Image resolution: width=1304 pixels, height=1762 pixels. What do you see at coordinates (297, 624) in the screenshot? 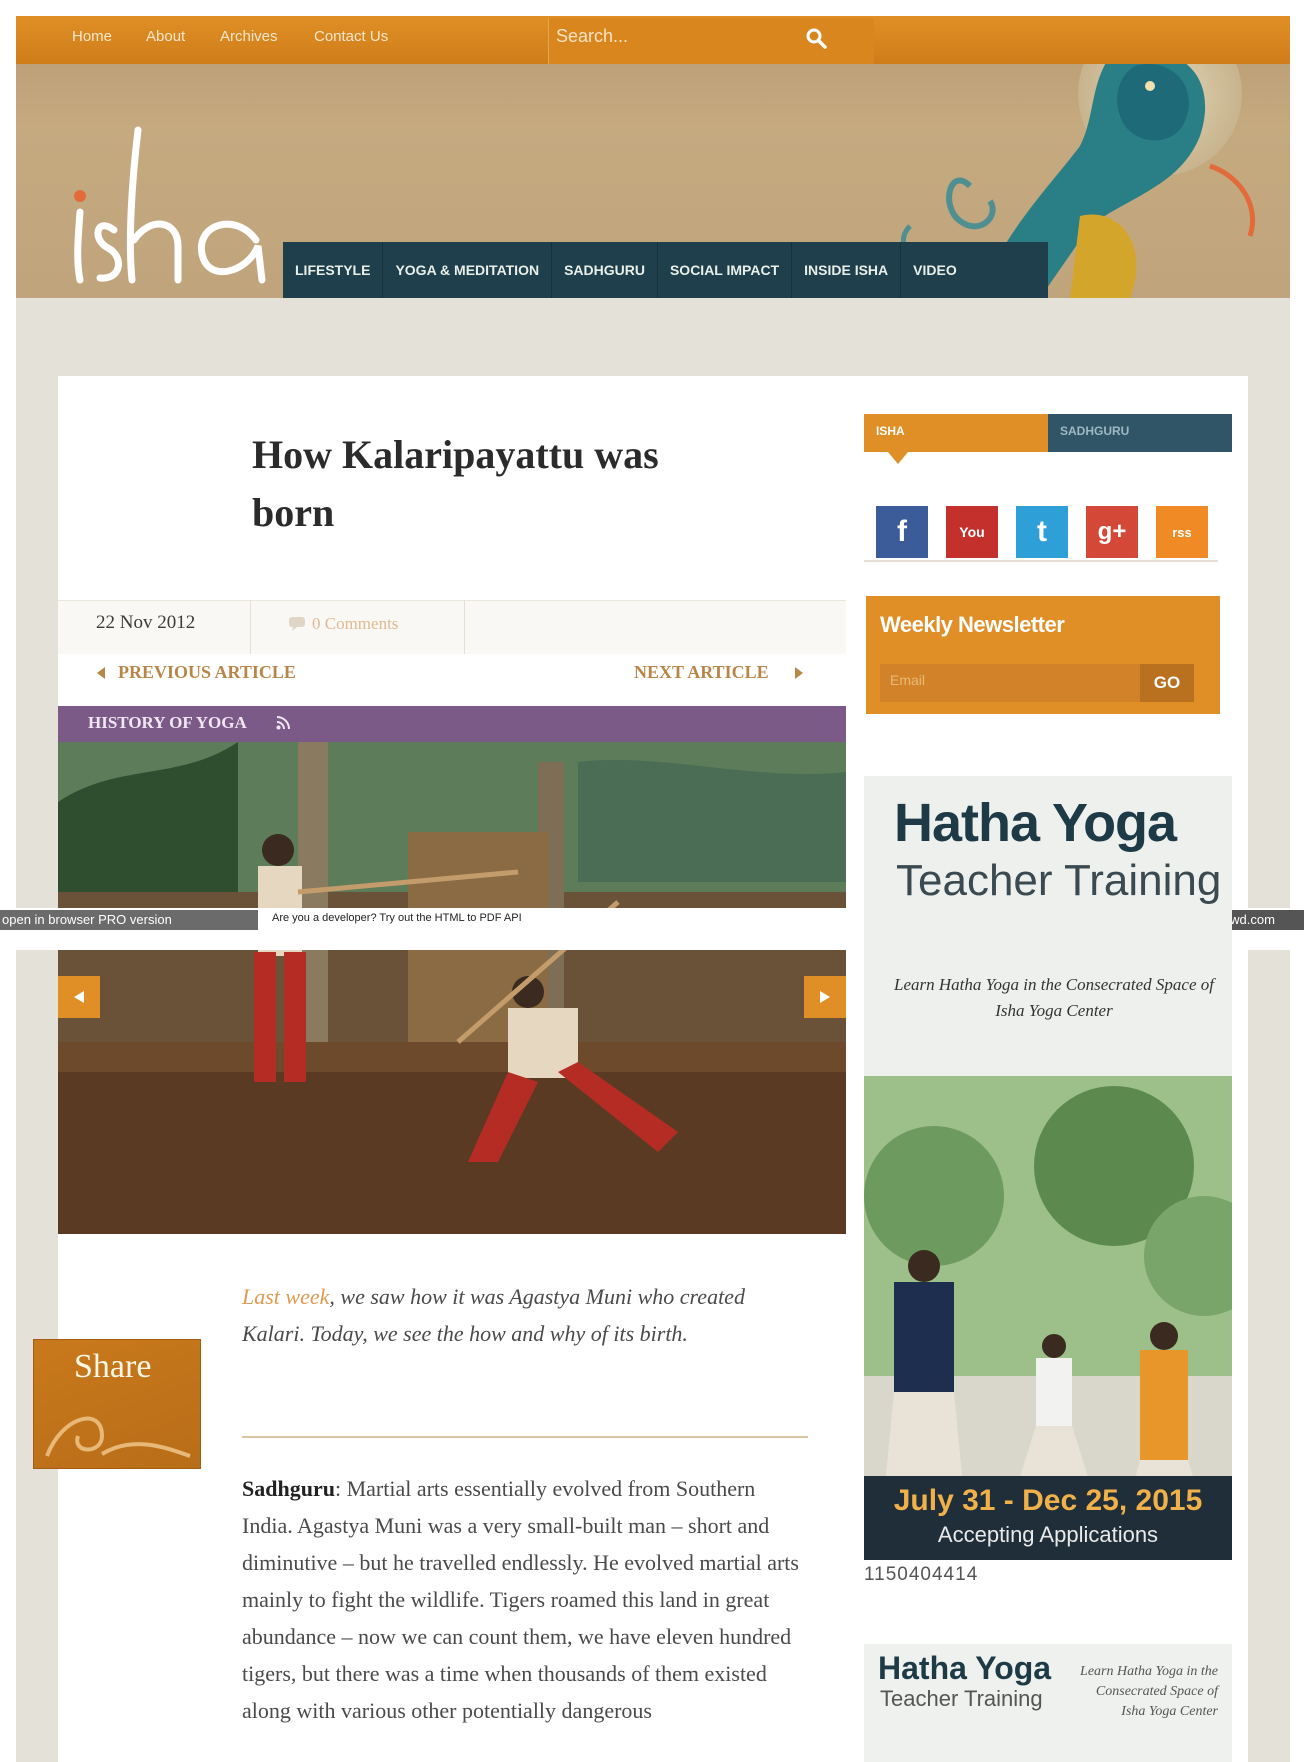
I see `comment-icon` at bounding box center [297, 624].